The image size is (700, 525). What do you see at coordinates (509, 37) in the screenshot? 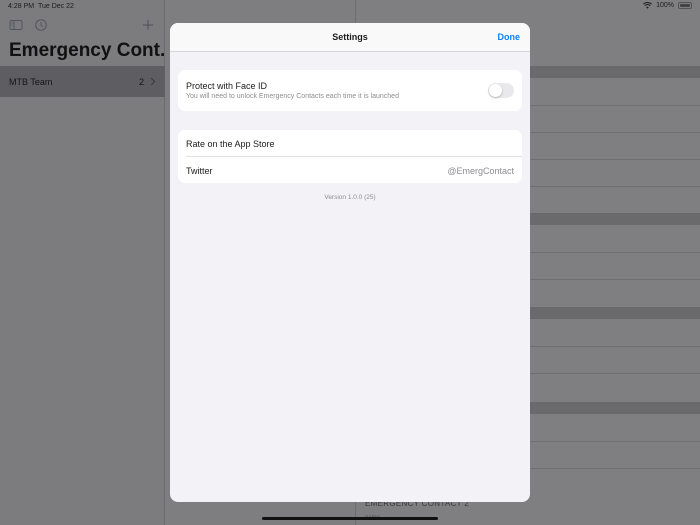
I see `done-button: Done` at bounding box center [509, 37].